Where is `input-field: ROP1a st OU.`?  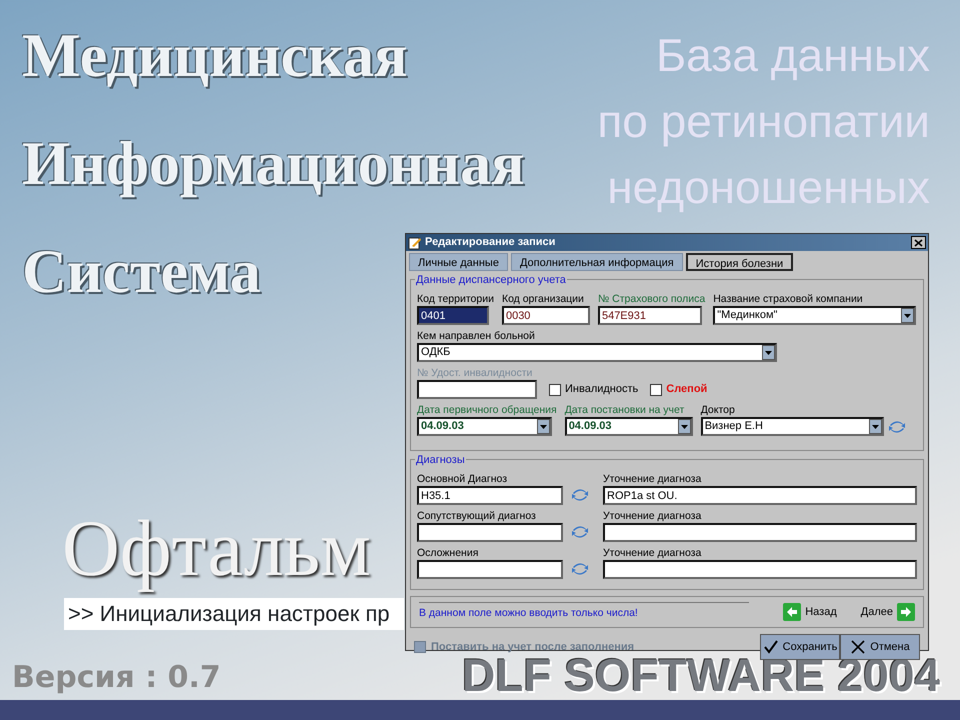 input-field: ROP1a st OU. is located at coordinates (760, 495).